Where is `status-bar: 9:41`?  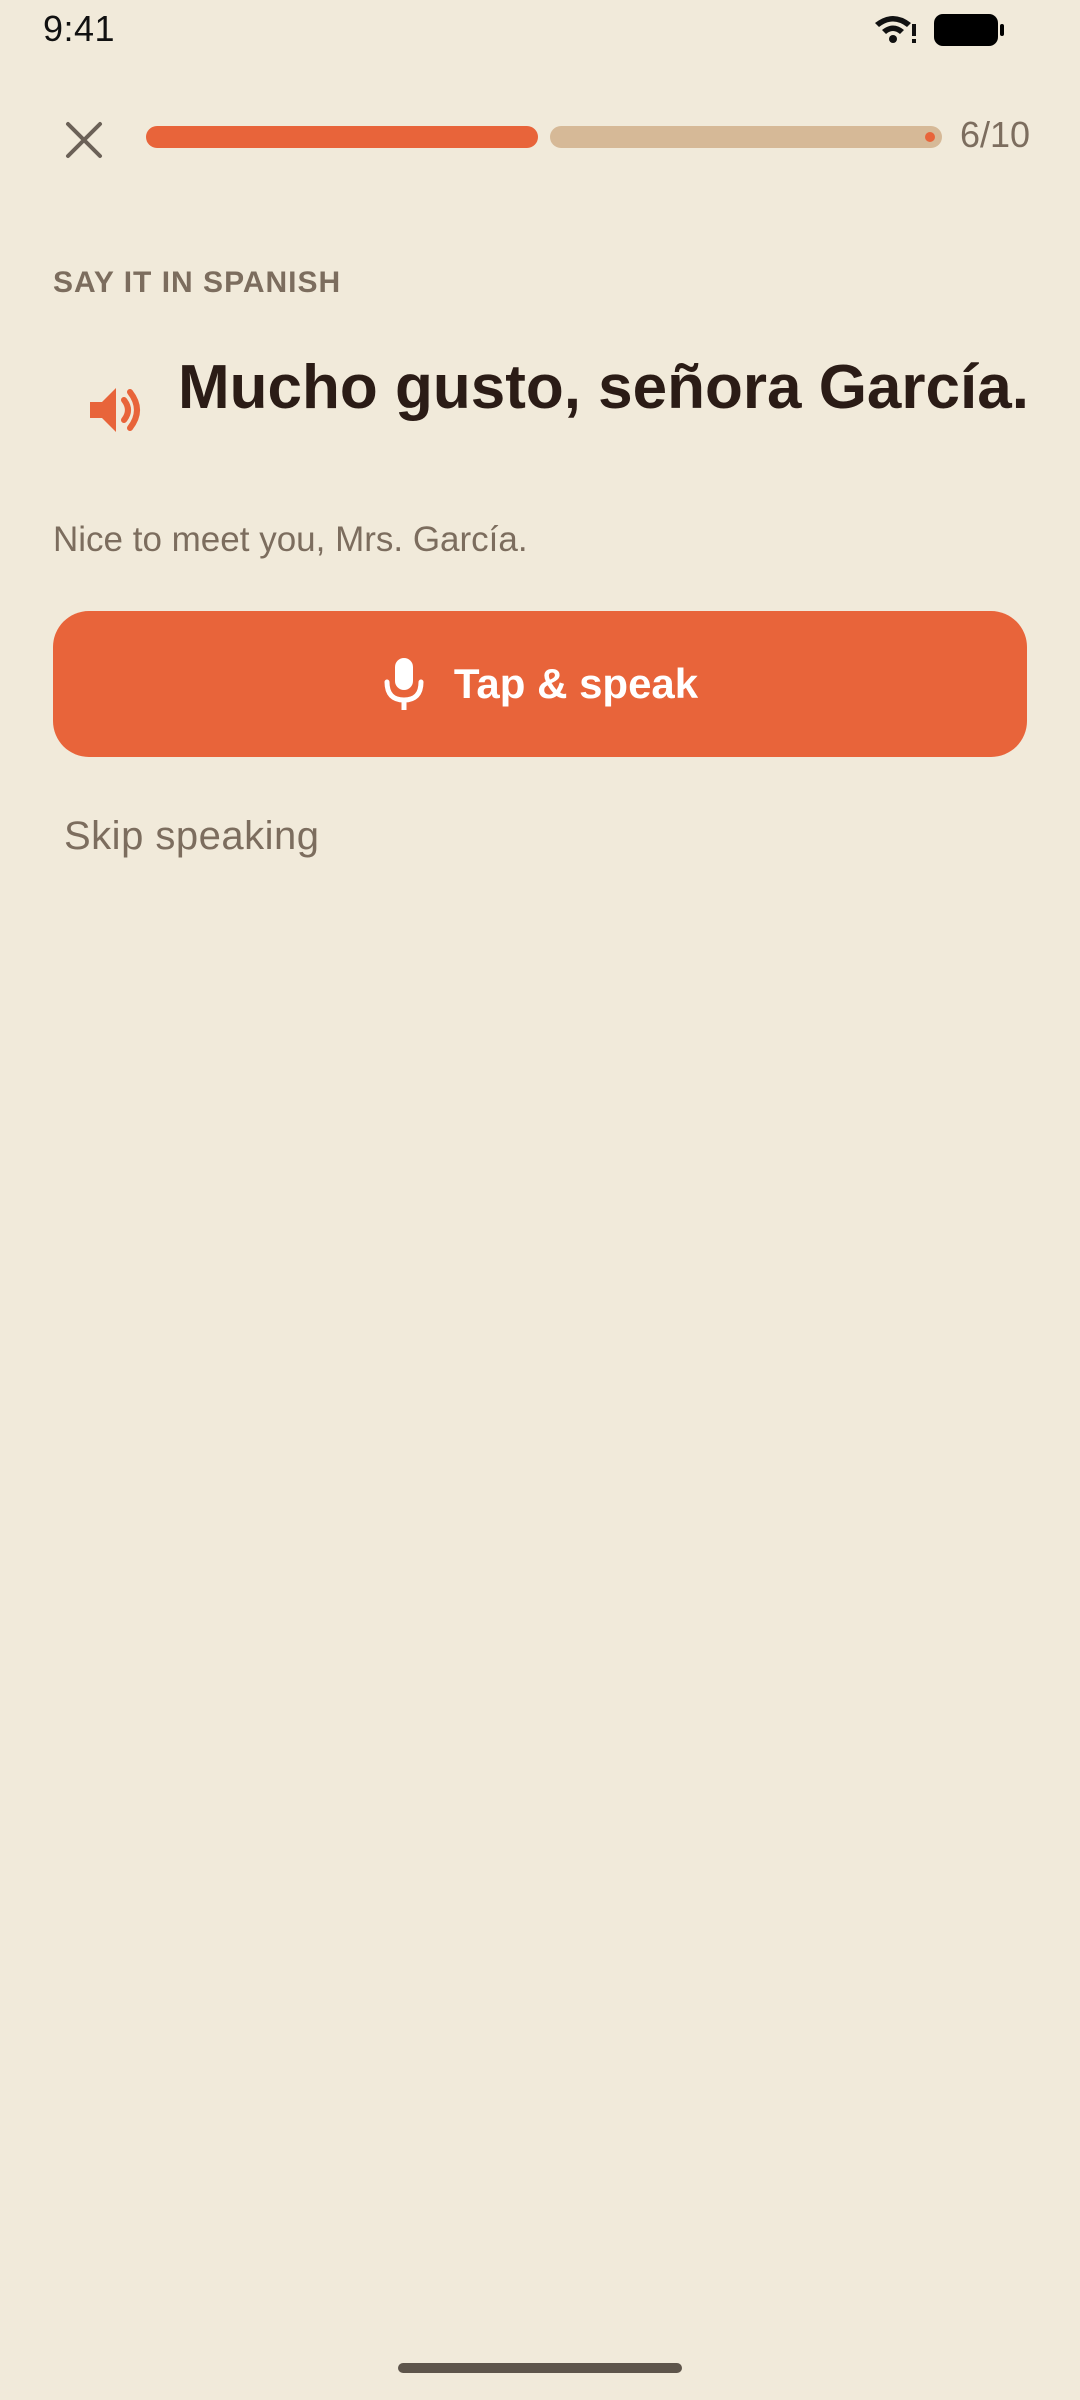 status-bar: 9:41 is located at coordinates (540, 31).